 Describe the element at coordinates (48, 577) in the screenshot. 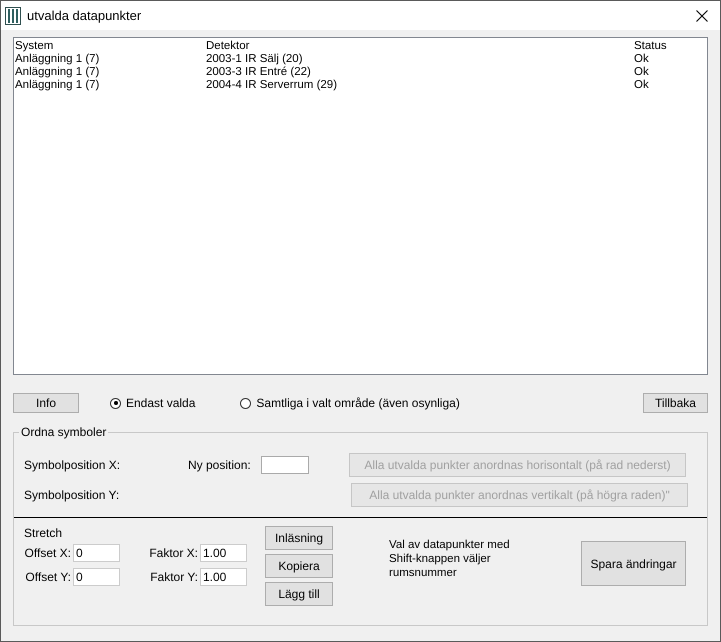

I see `field-label: Offset Y:` at that location.